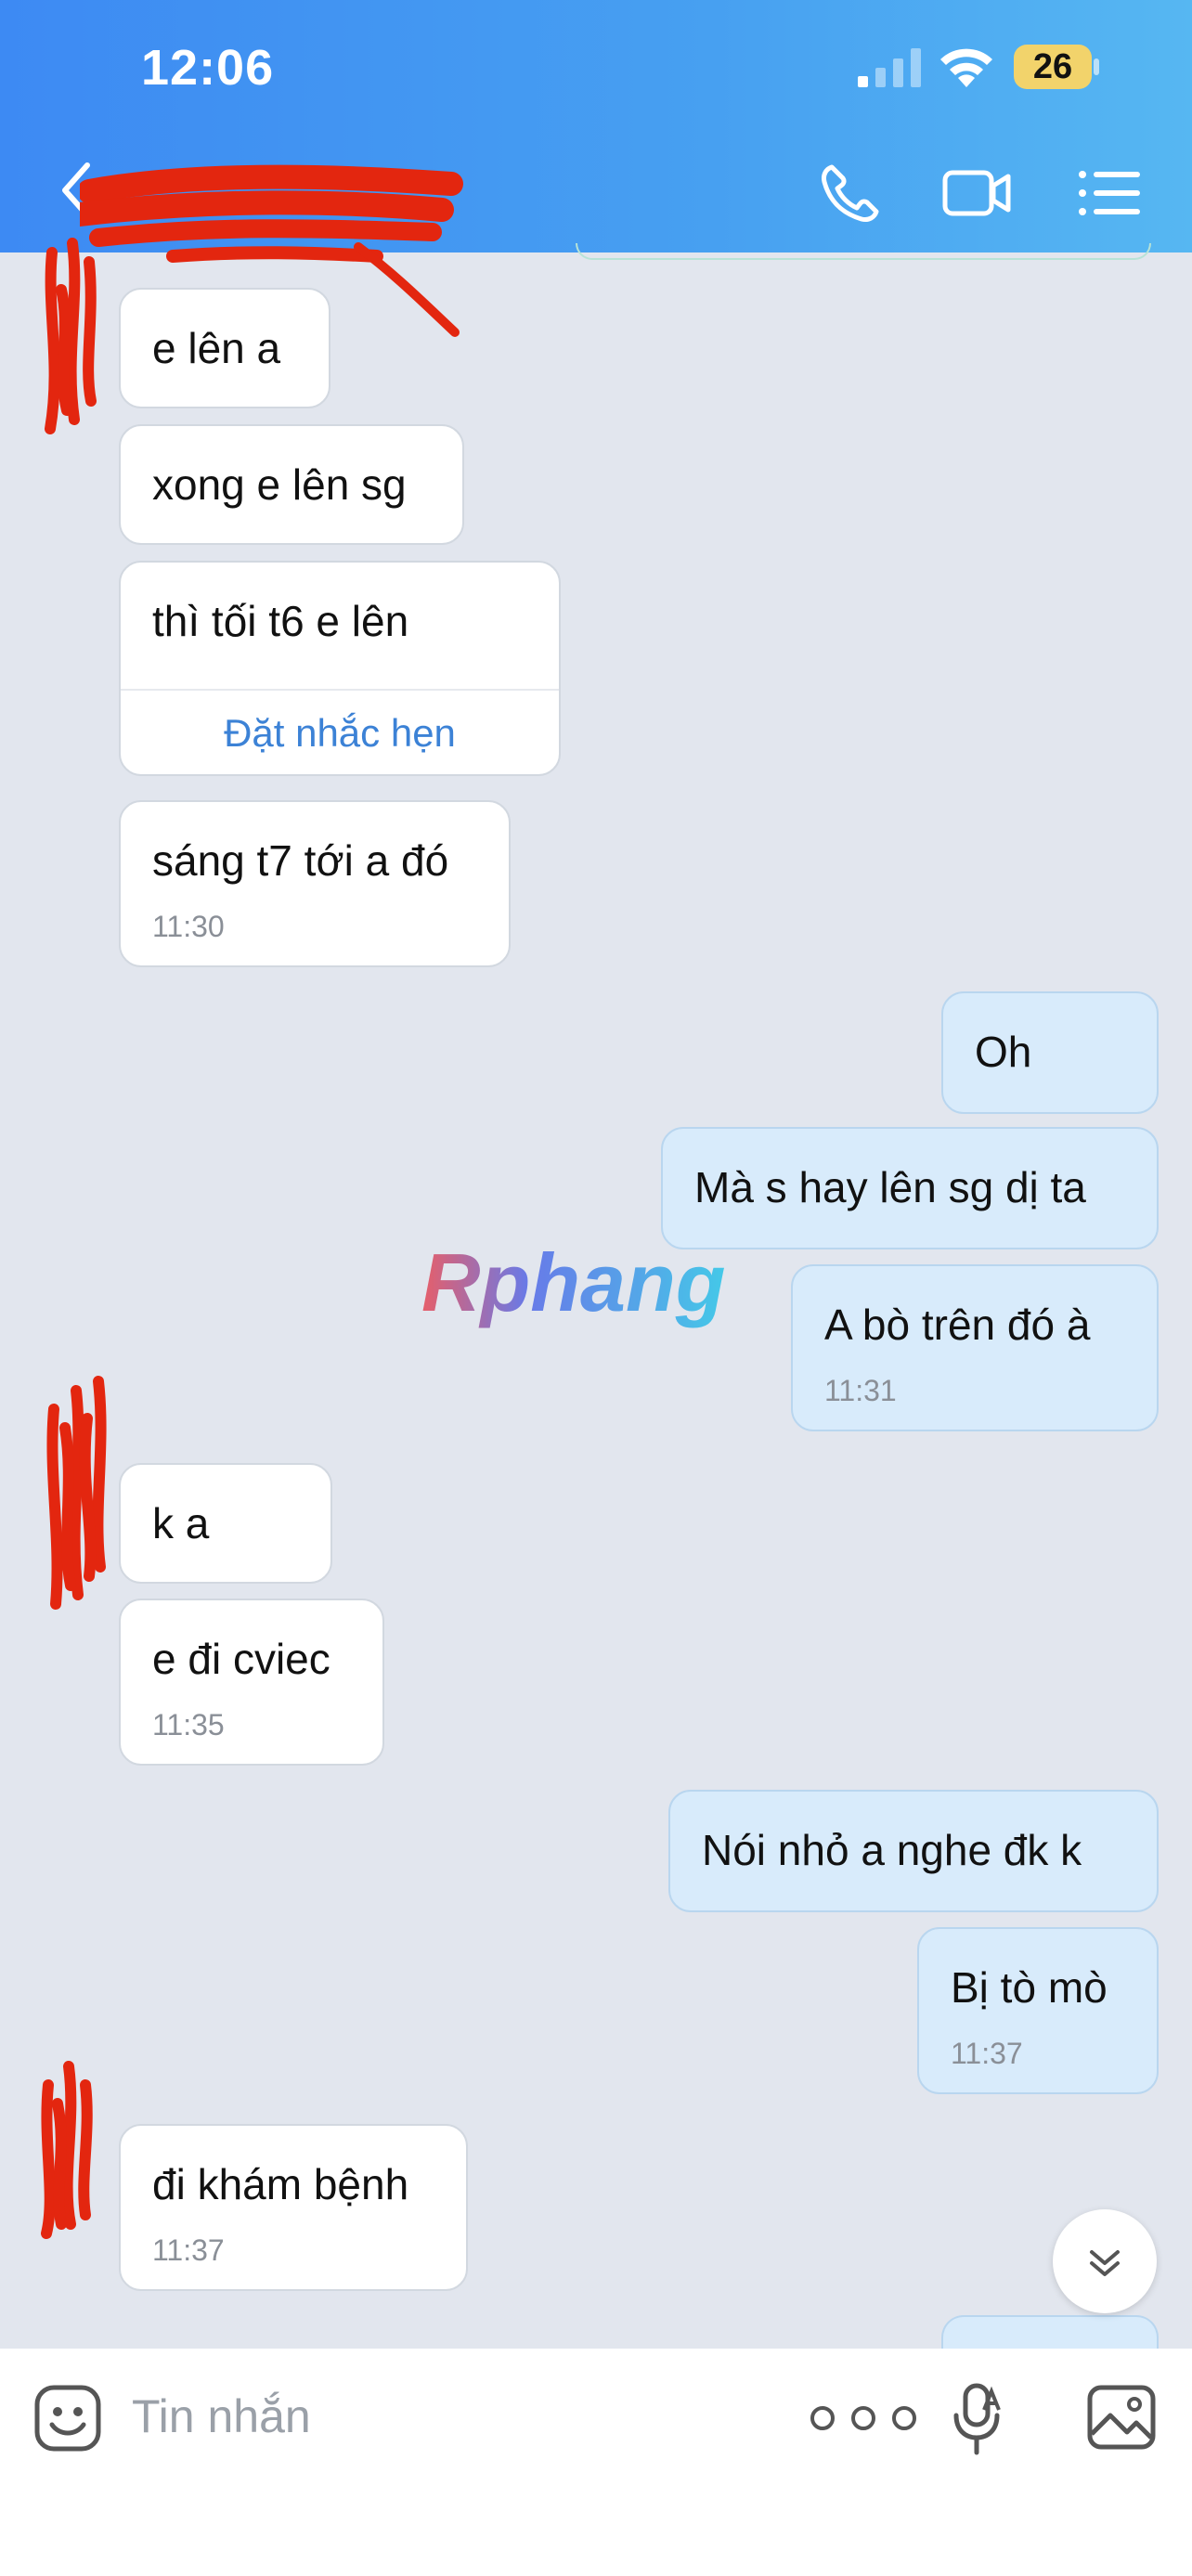 The height and width of the screenshot is (2576, 1192). I want to click on outgoing-message-partial, so click(1050, 2333).